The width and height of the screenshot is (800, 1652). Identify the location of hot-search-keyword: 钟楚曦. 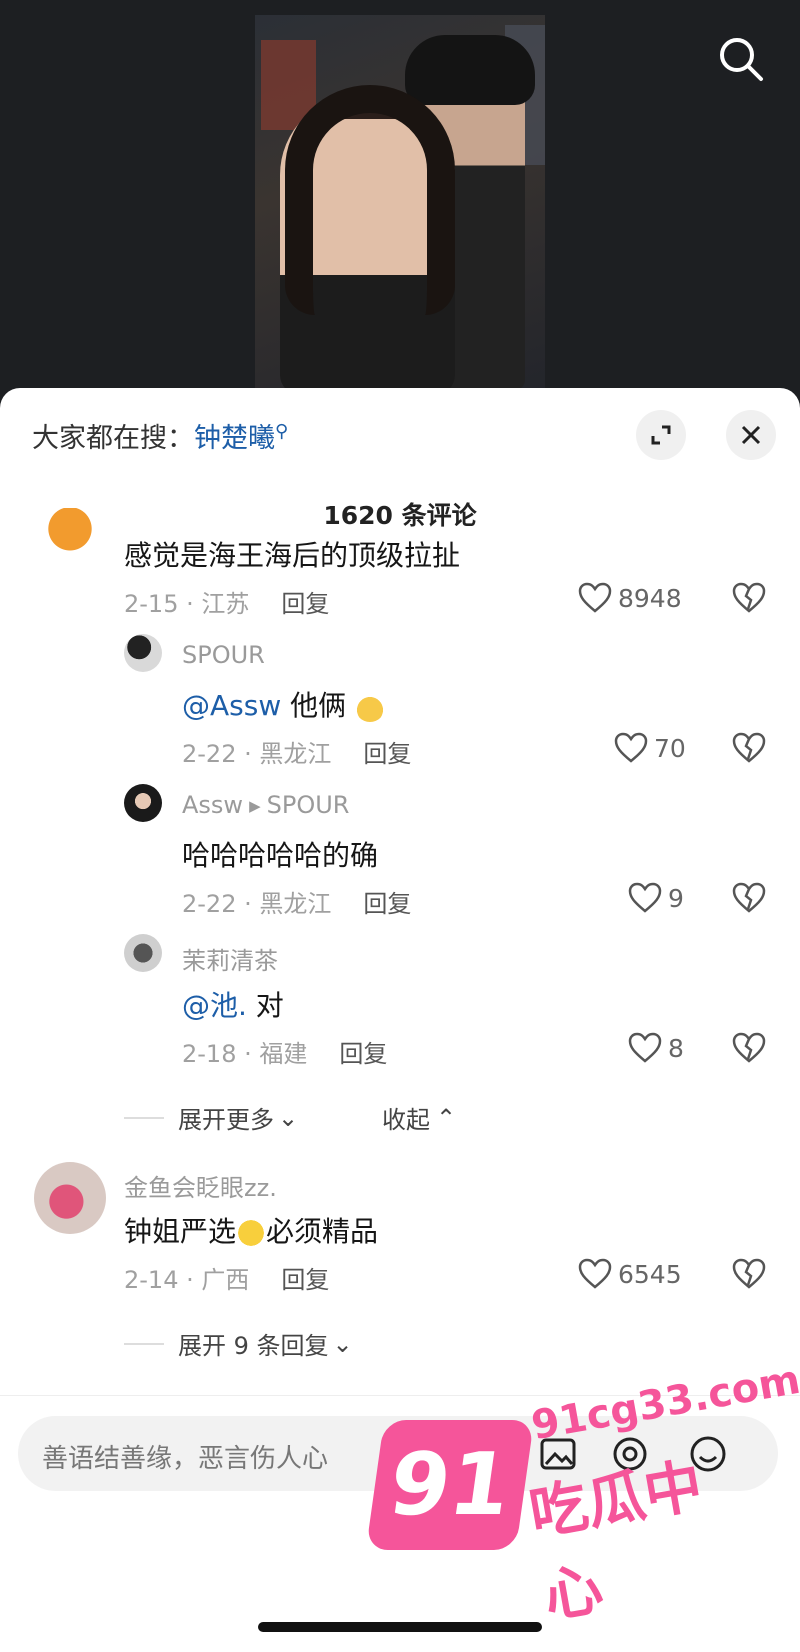
(234, 438).